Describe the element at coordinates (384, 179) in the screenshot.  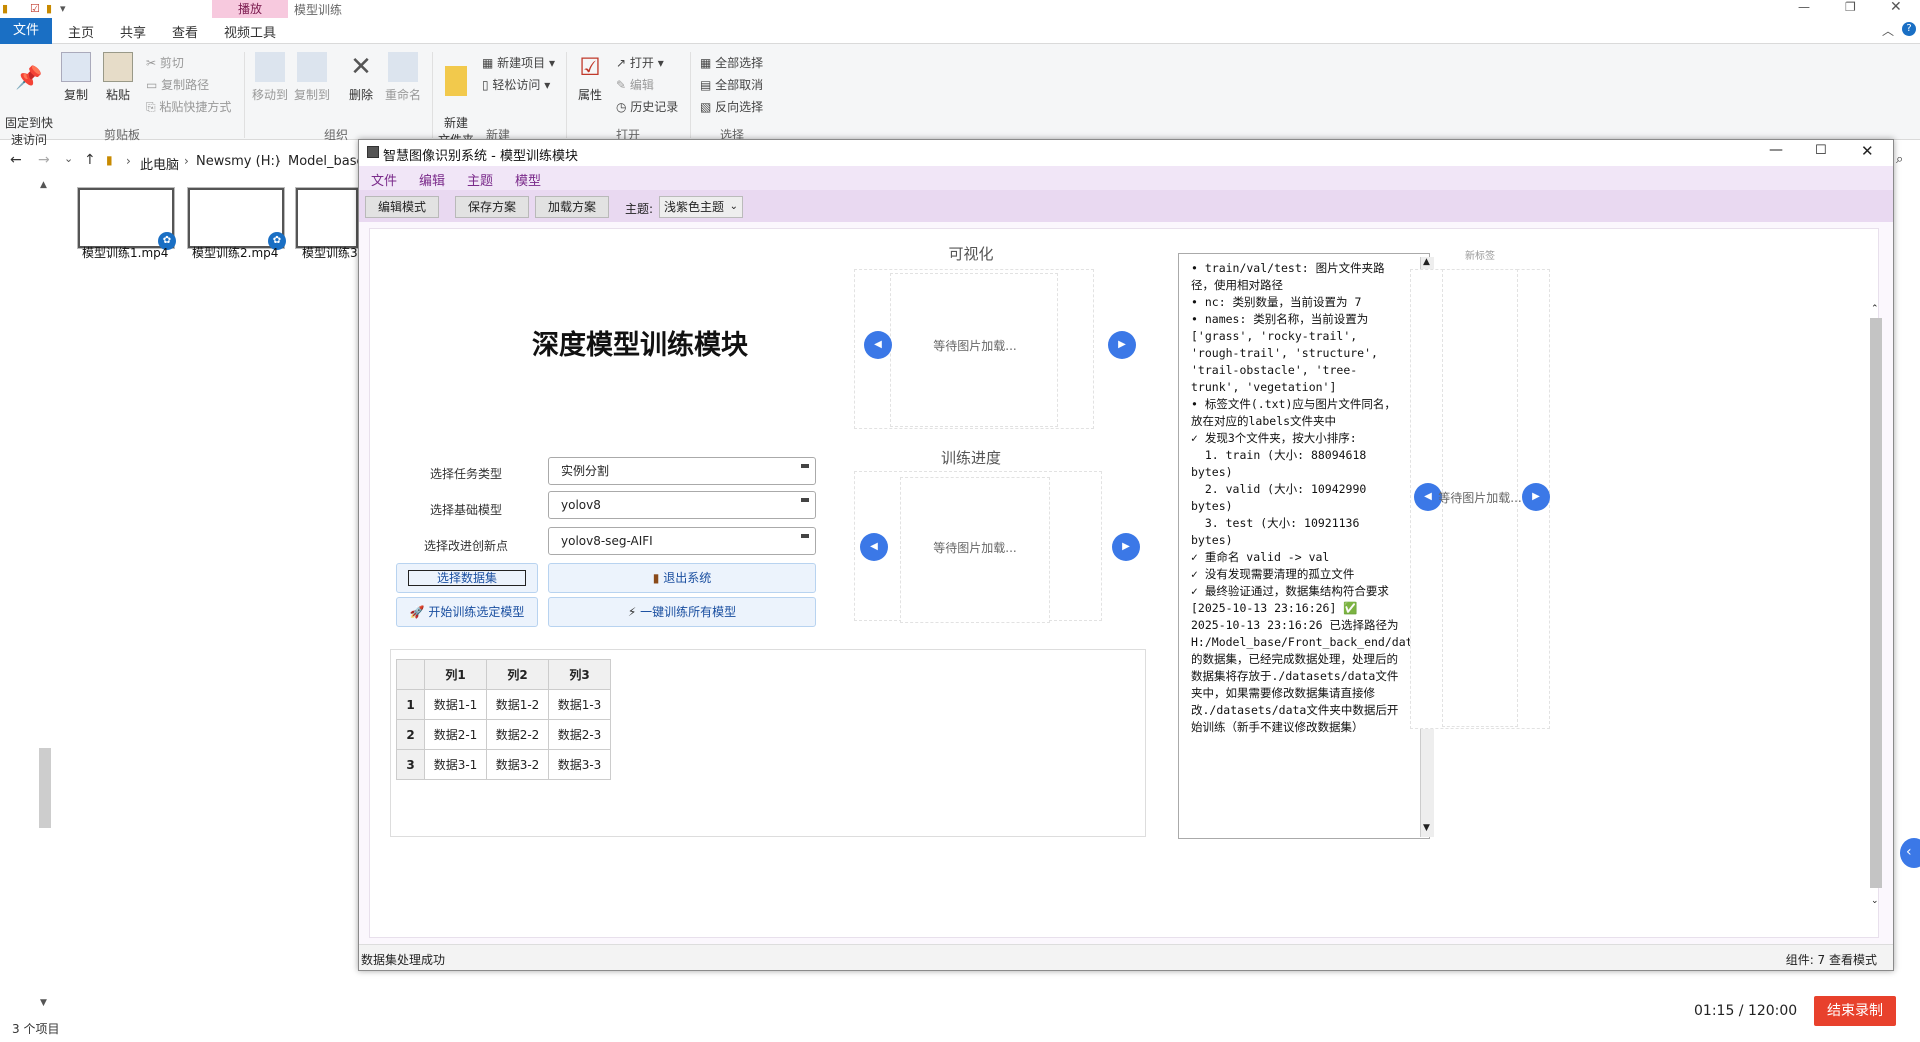
I see `menu-file: 文件` at that location.